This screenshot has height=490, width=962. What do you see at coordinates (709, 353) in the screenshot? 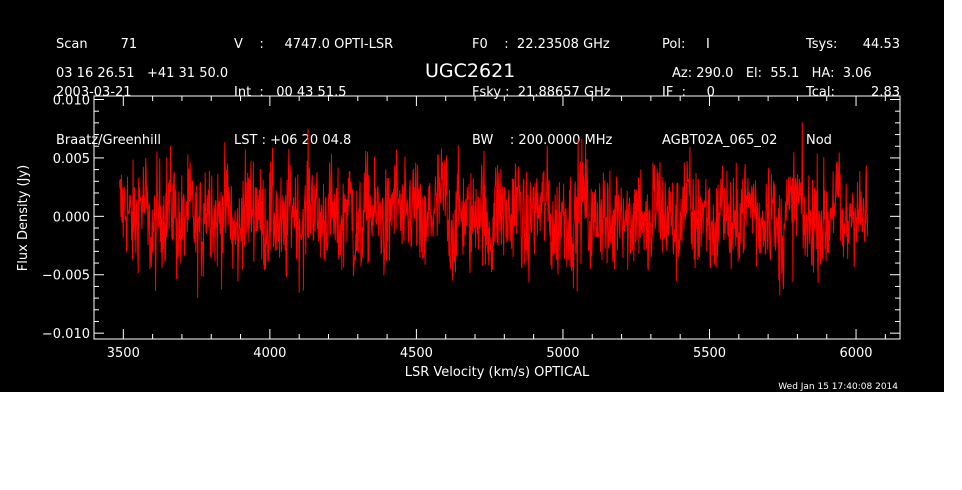
I see `x-tick-label: 5500` at bounding box center [709, 353].